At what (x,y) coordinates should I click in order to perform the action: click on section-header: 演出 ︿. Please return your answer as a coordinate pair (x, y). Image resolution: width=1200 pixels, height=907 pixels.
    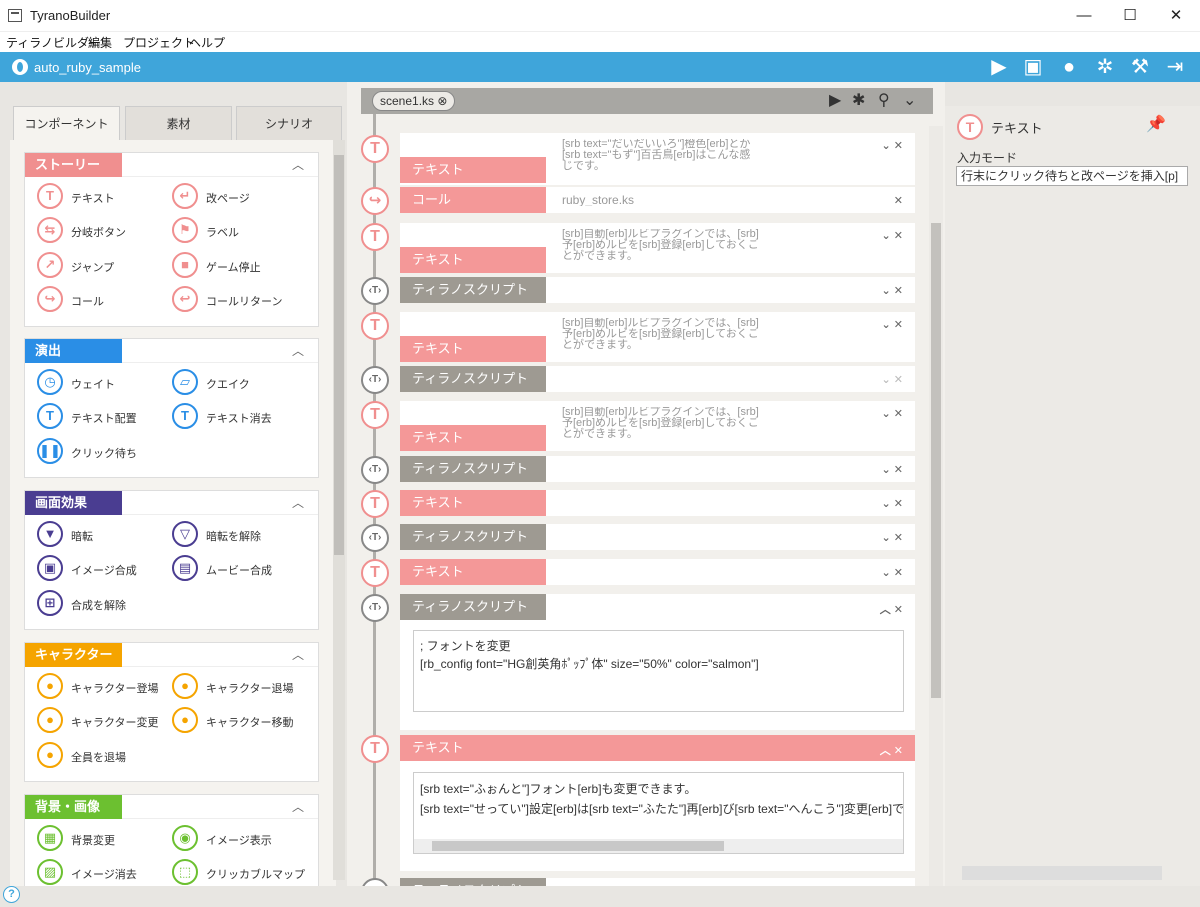
    Looking at the image, I should click on (171, 351).